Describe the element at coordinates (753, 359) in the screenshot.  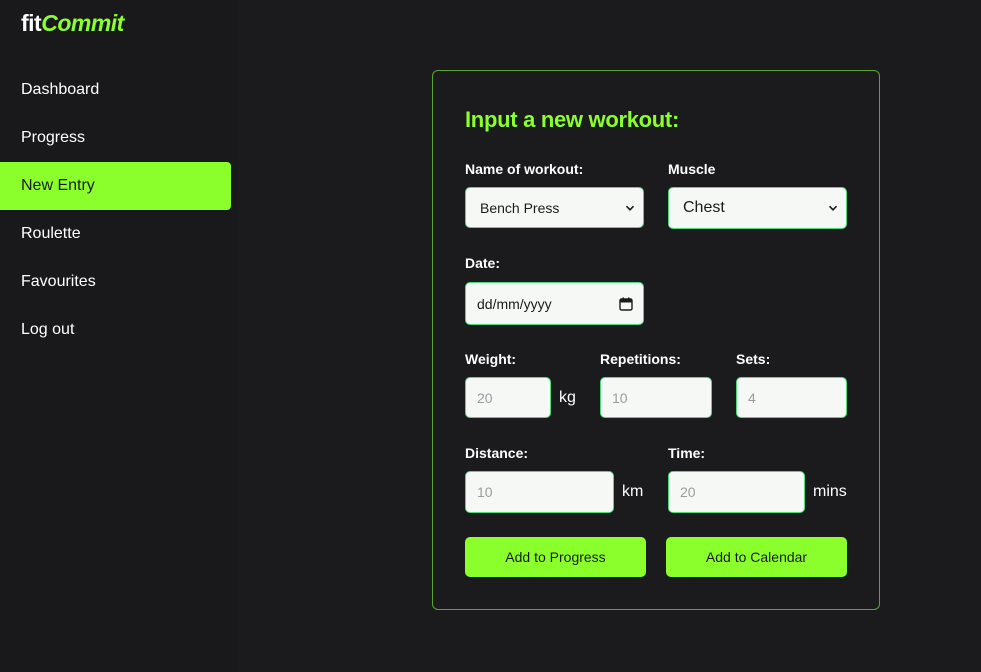
I see `sets-label: Sets:` at that location.